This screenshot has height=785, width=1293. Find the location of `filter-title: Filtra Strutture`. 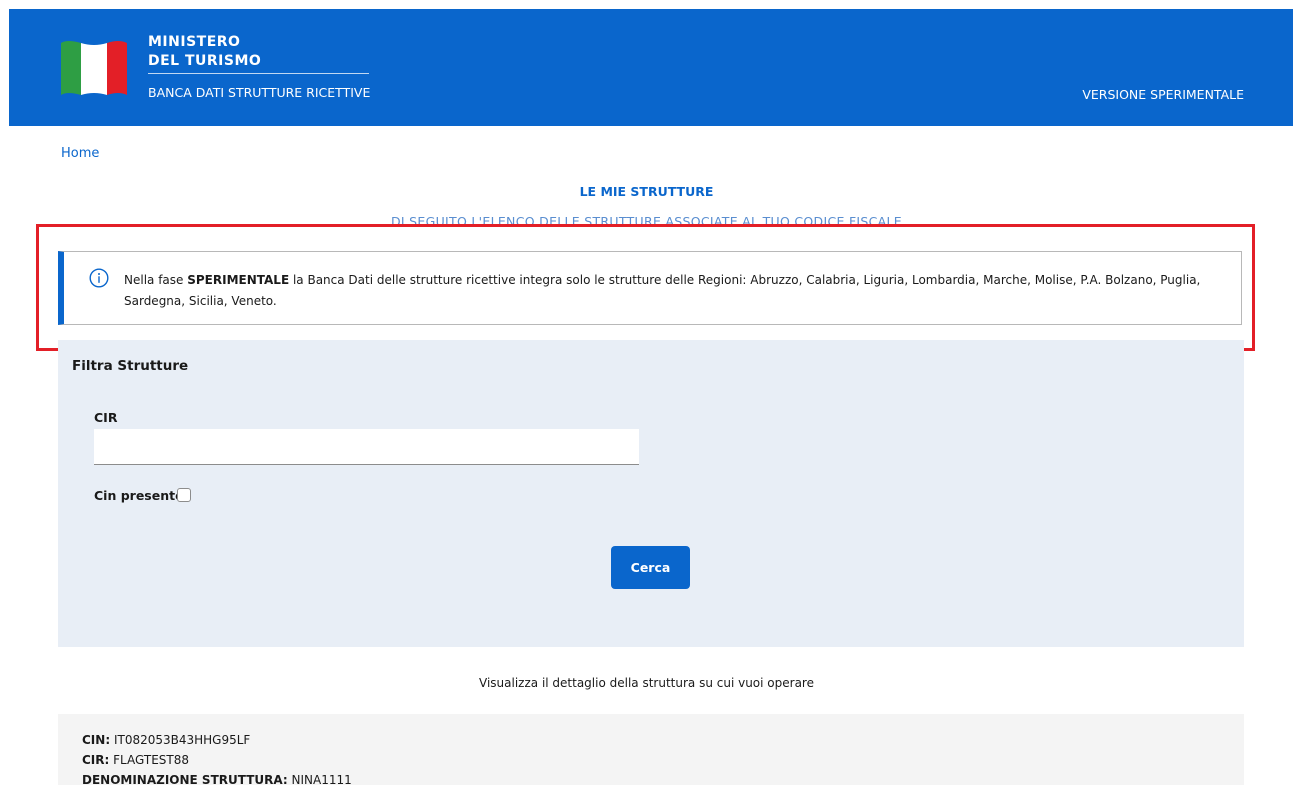

filter-title: Filtra Strutture is located at coordinates (130, 366).